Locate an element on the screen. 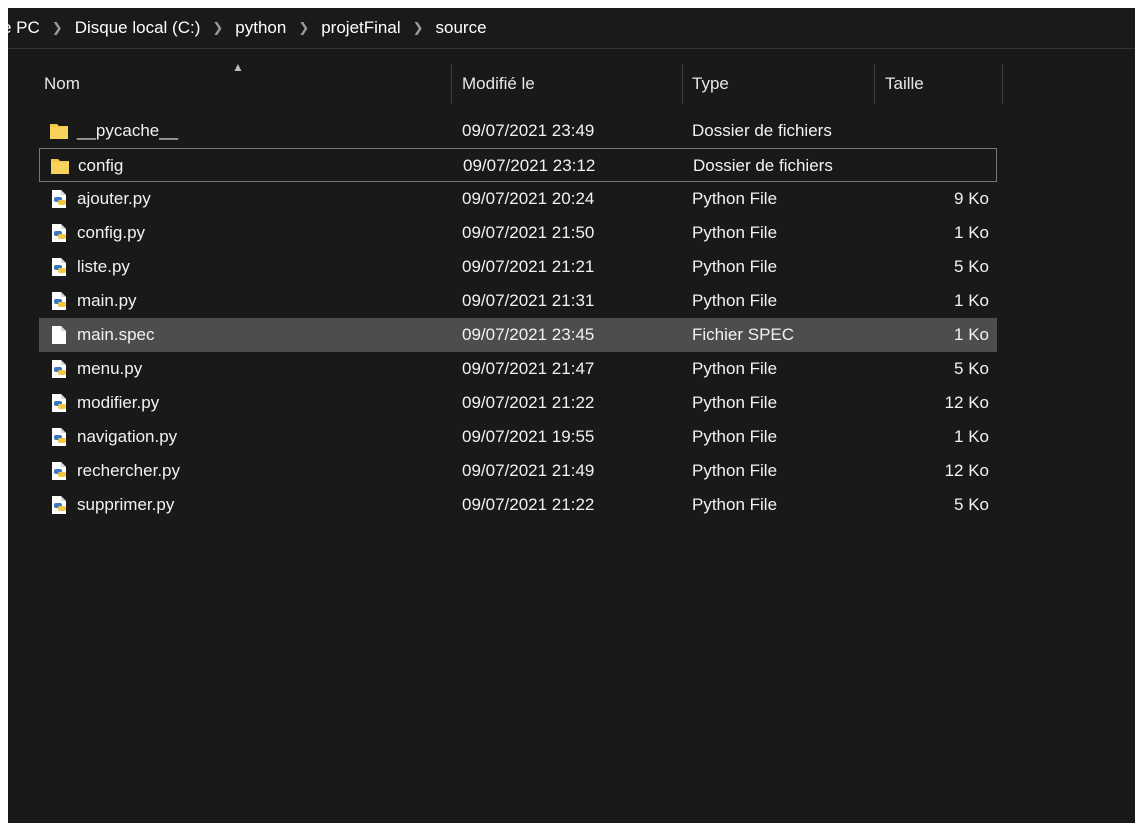 This screenshot has height=823, width=1135. column-header-modified: Modifié le is located at coordinates (498, 84).